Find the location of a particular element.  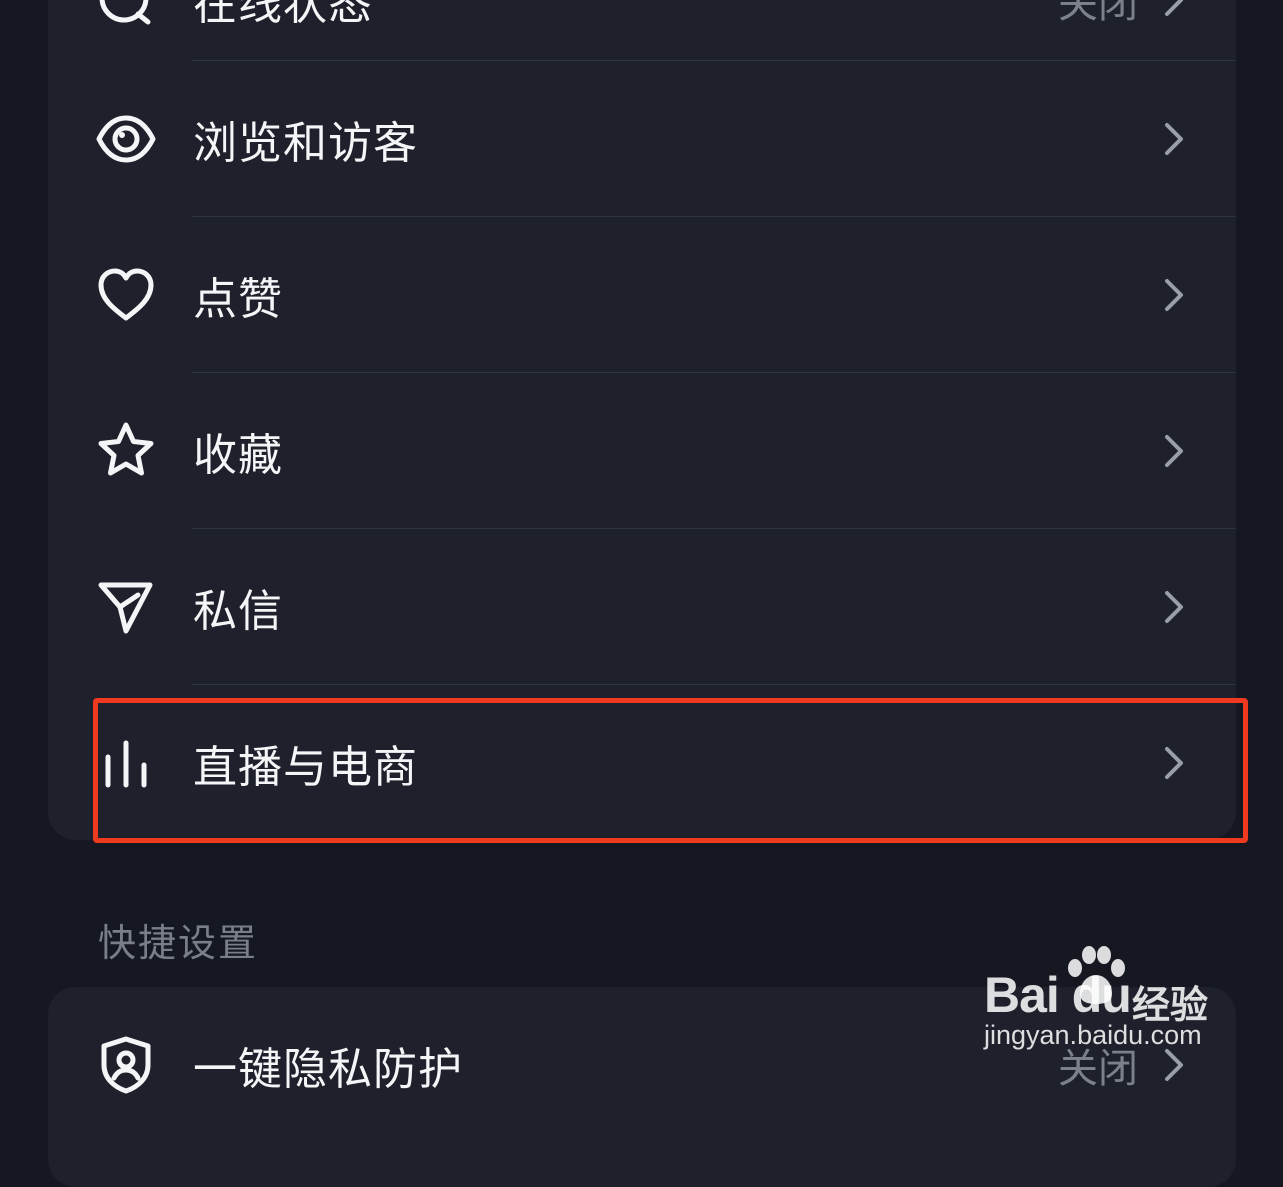

settings-row-live-ecommerce: 直播与电商 is located at coordinates (642, 762).